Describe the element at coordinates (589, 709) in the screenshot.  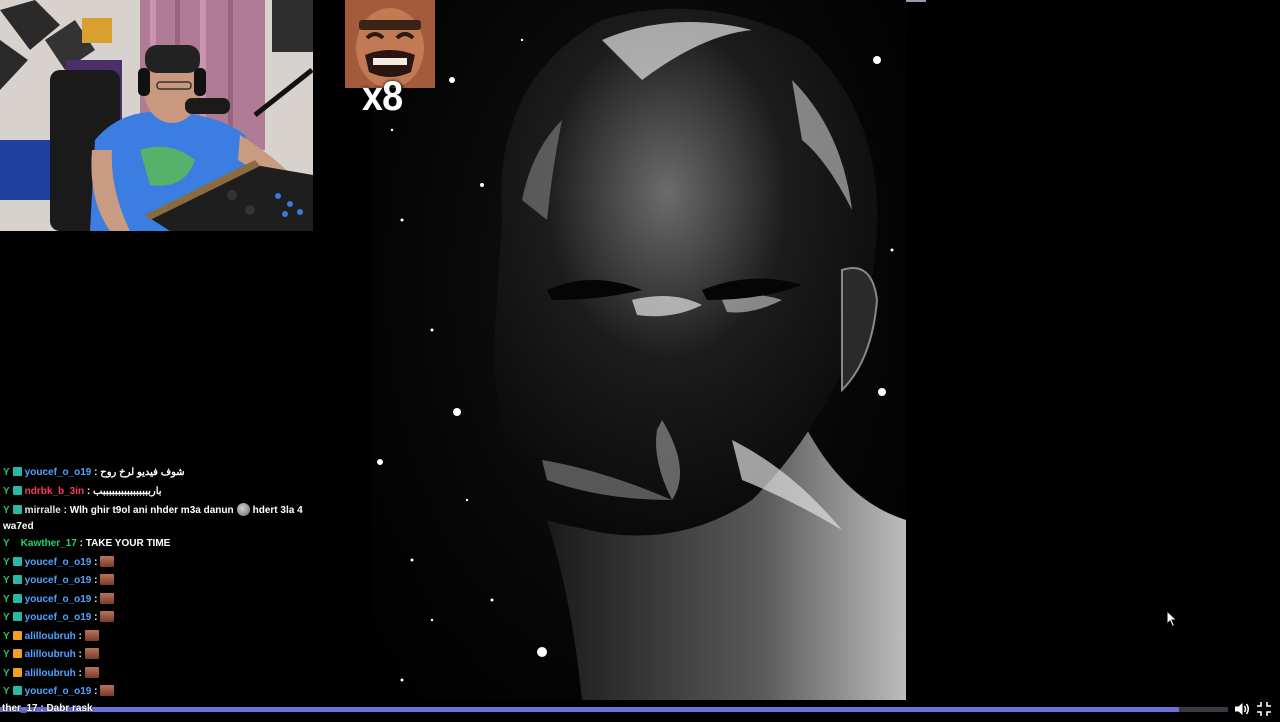
I see `seek-bar-progress` at that location.